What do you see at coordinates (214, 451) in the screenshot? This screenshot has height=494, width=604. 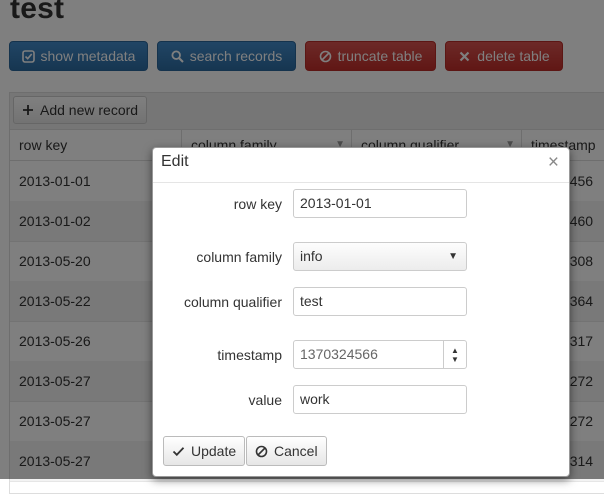 I see `update-label: Update` at bounding box center [214, 451].